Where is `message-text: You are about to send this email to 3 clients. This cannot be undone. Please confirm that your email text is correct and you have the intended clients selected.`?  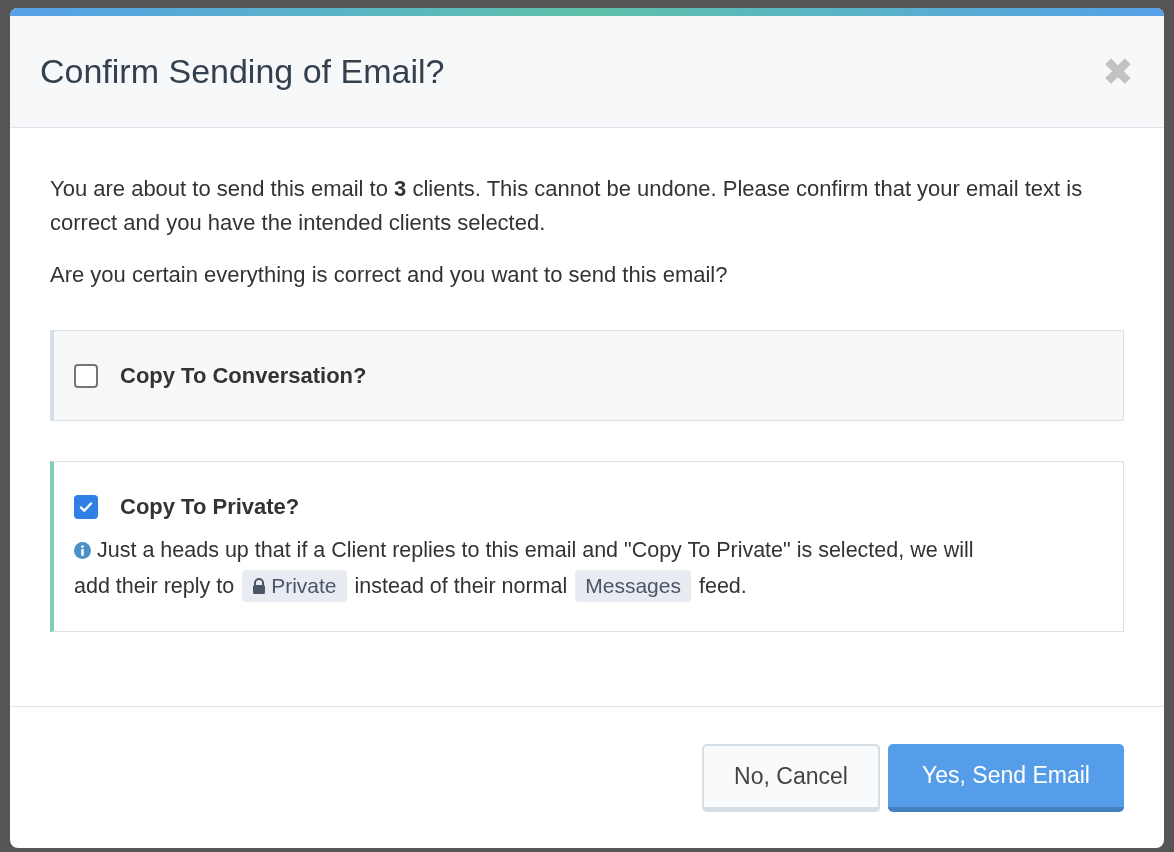 message-text: You are about to send this email to 3 clients. This cannot be undone. Please confirm that your email text is correct and you have the intended clients selected. is located at coordinates (567, 206).